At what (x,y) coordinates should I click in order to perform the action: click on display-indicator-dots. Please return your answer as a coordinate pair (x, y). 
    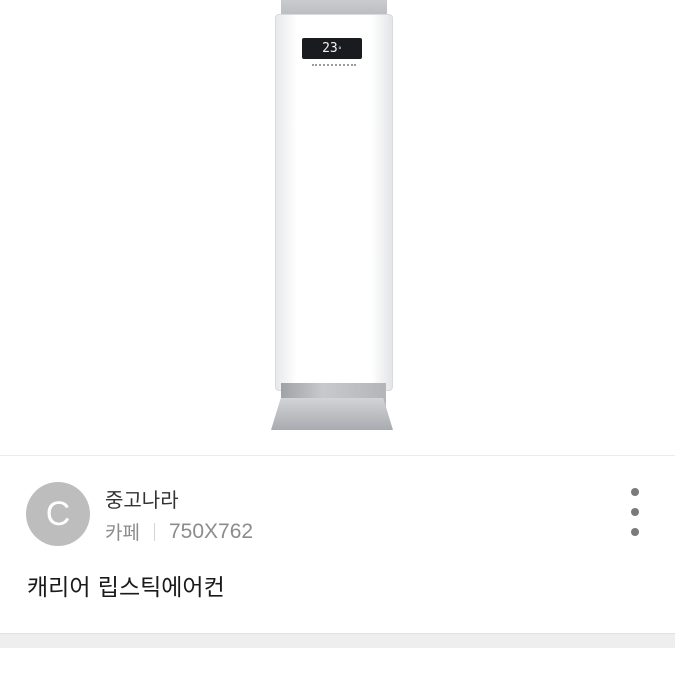
    Looking at the image, I should click on (334, 66).